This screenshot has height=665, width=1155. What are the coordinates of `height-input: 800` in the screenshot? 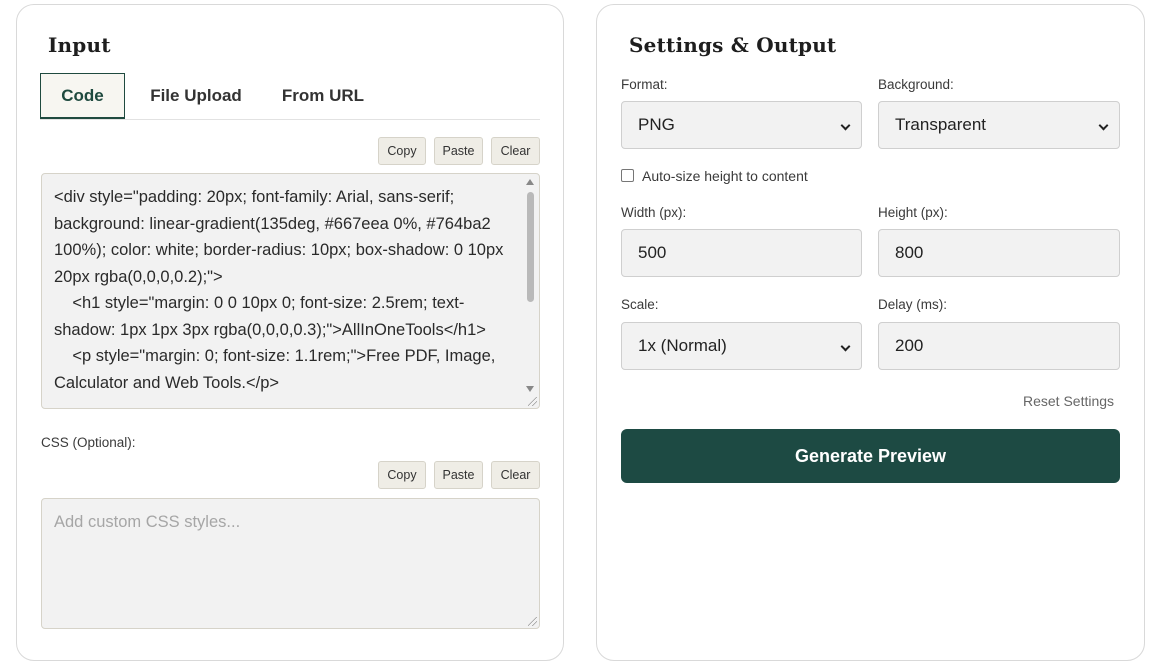 It's located at (999, 253).